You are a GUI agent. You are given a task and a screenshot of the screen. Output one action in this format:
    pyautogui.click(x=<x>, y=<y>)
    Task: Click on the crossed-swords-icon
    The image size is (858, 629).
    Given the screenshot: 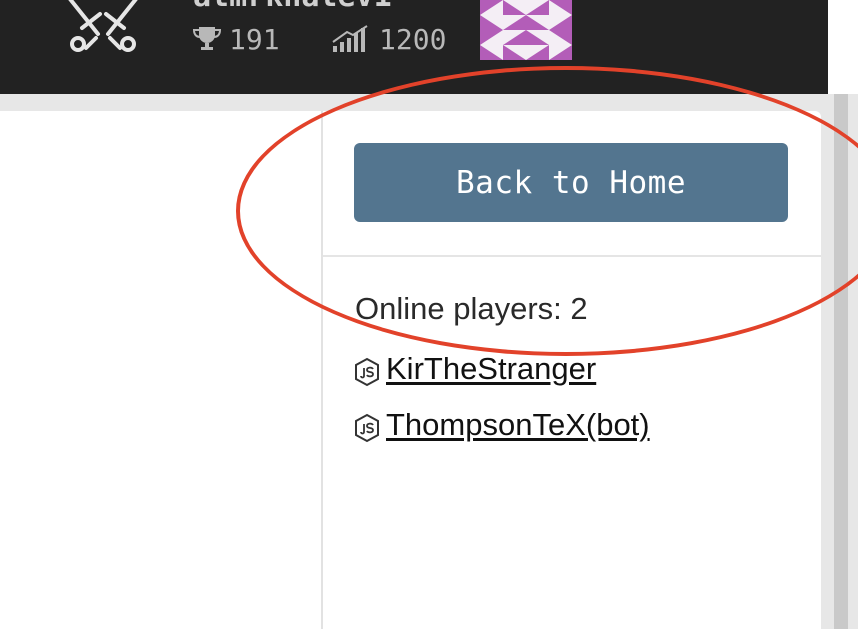 What is the action you would take?
    pyautogui.click(x=103, y=28)
    